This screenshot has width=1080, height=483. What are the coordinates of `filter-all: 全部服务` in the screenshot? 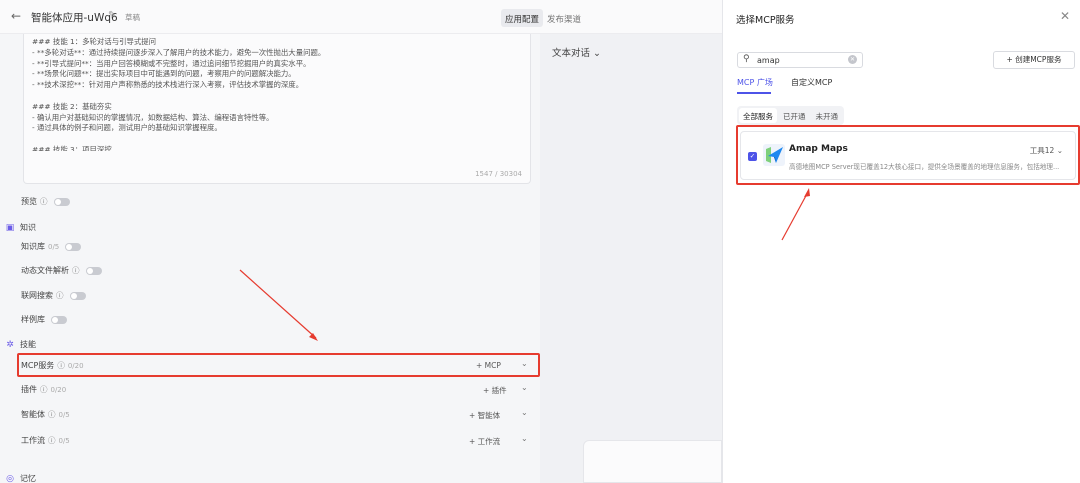 It's located at (758, 115).